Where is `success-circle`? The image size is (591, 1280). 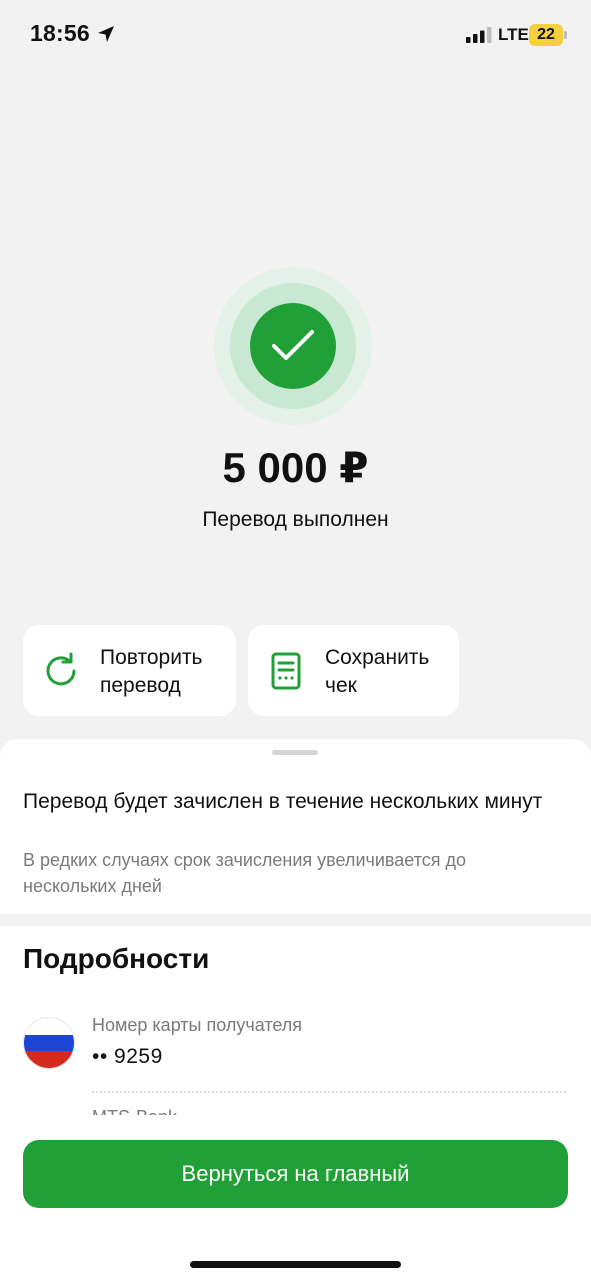 success-circle is located at coordinates (293, 346).